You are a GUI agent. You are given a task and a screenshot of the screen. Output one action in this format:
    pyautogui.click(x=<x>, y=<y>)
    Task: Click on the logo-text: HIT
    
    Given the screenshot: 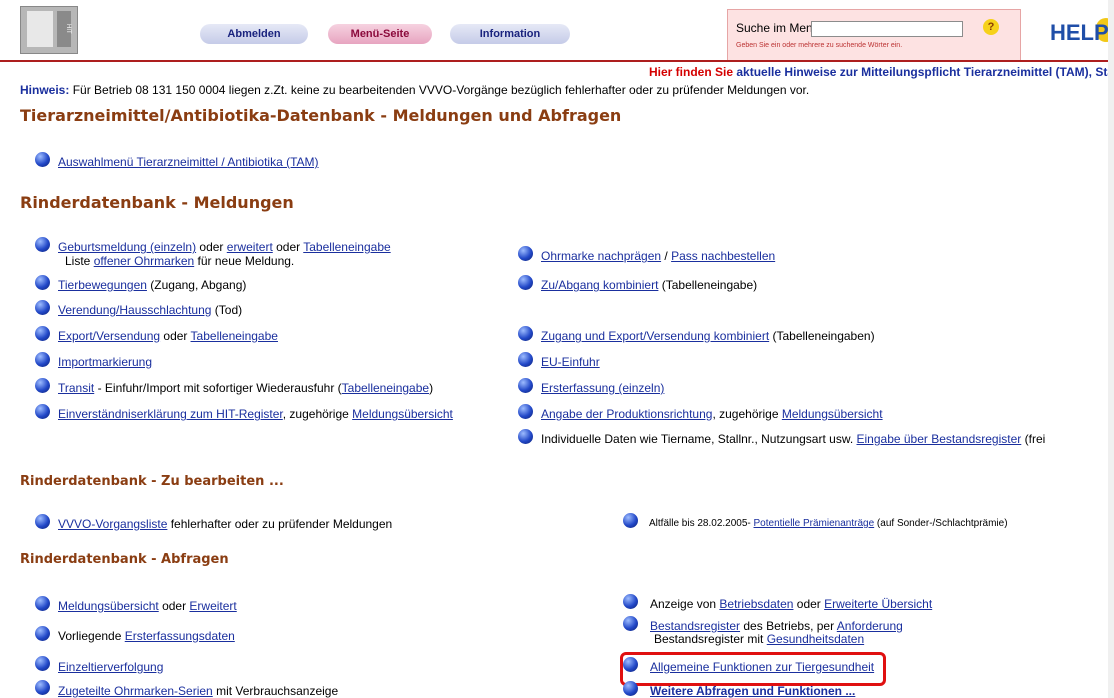 What is the action you would take?
    pyautogui.click(x=64, y=29)
    